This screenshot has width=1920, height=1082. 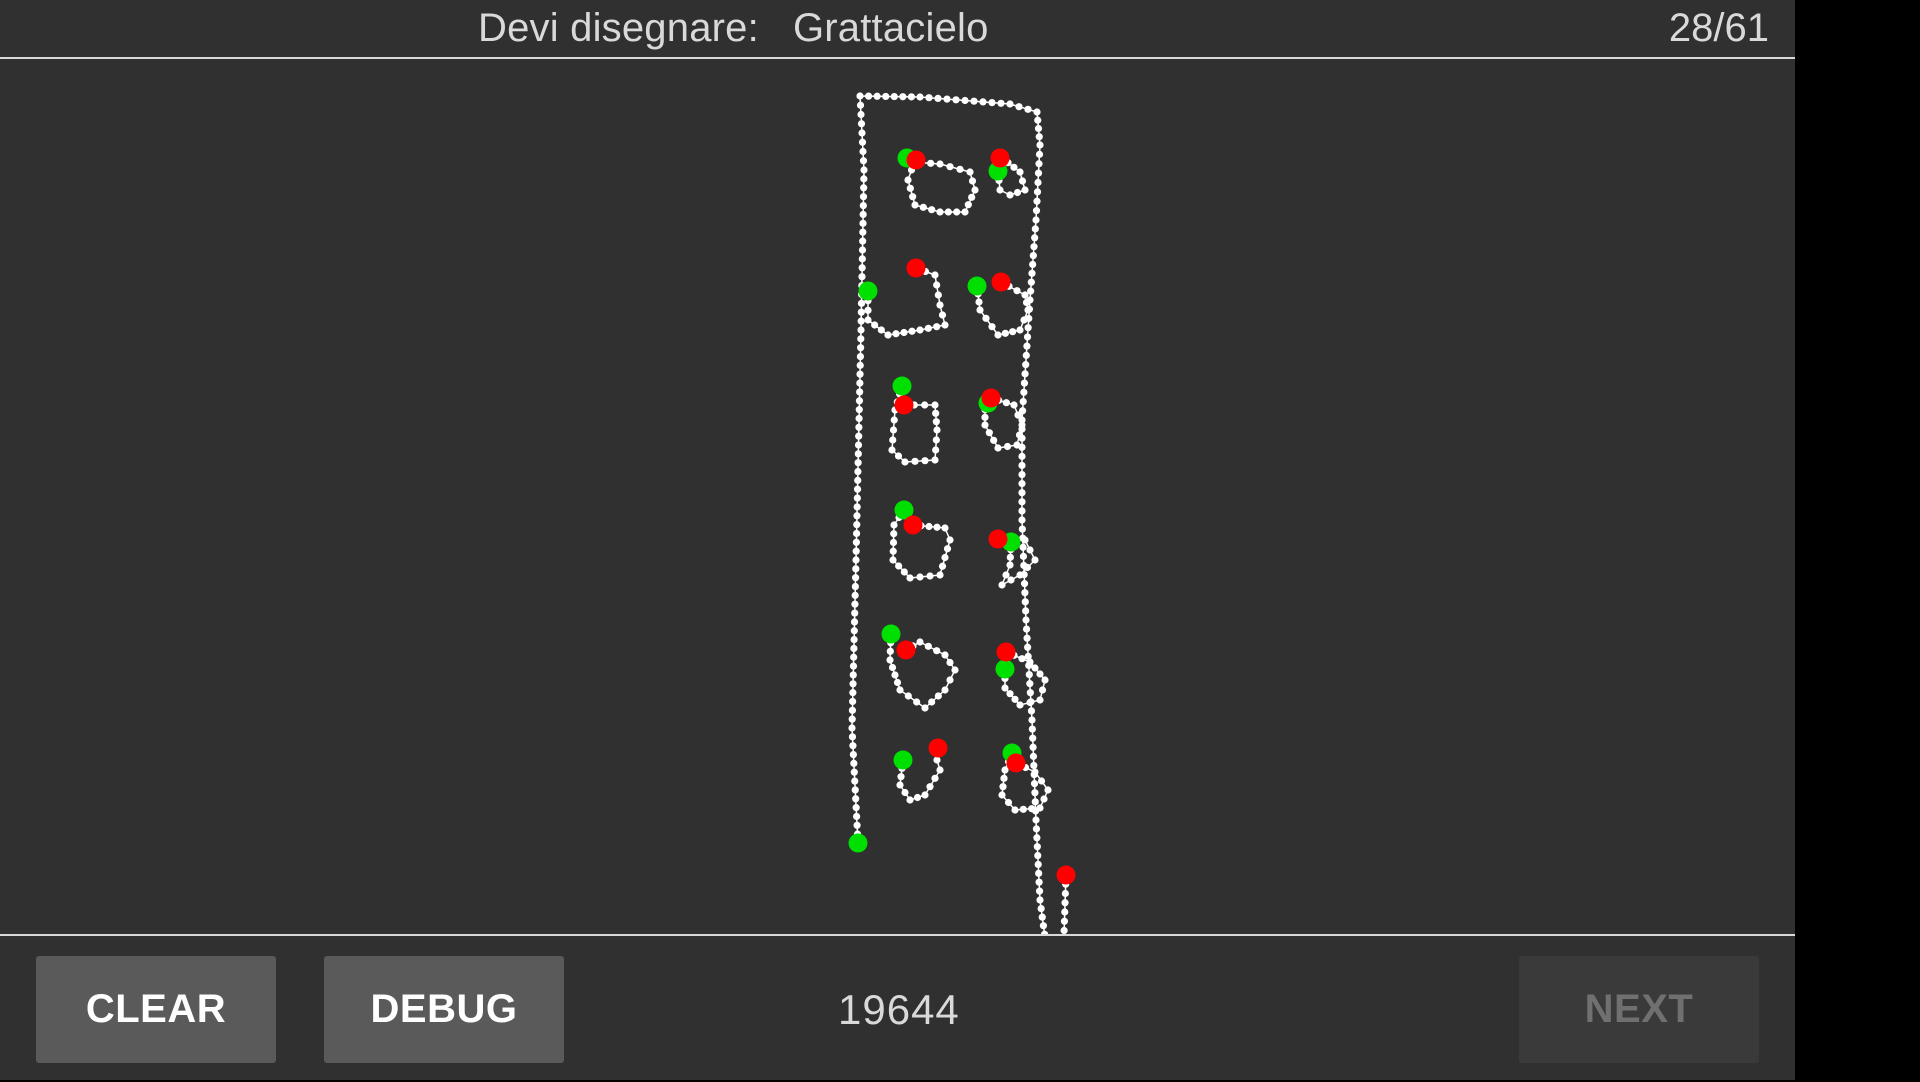 I want to click on stroke-start-marker, so click(x=1005, y=669).